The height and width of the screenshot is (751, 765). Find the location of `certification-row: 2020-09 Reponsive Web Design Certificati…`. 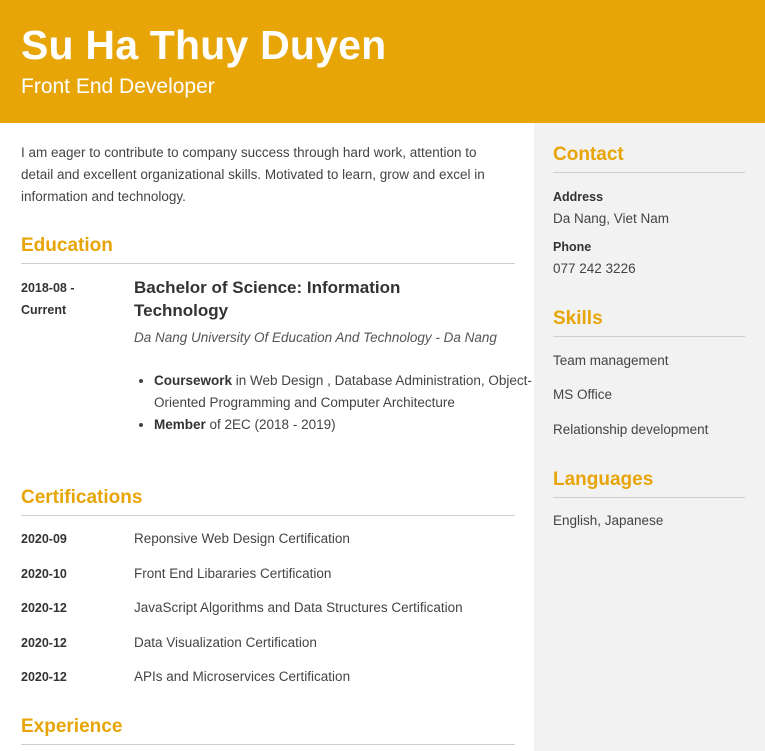

certification-row: 2020-09 Reponsive Web Design Certificati… is located at coordinates (271, 539).